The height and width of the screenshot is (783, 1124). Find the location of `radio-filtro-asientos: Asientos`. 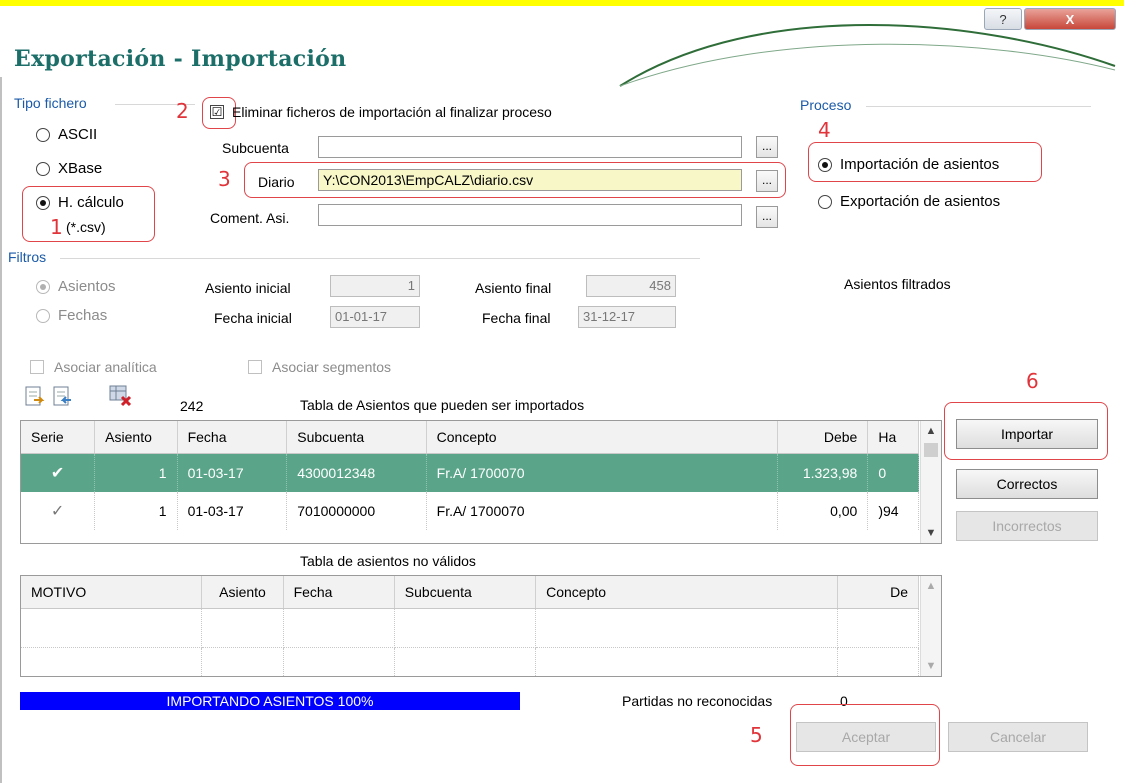

radio-filtro-asientos: Asientos is located at coordinates (76, 286).